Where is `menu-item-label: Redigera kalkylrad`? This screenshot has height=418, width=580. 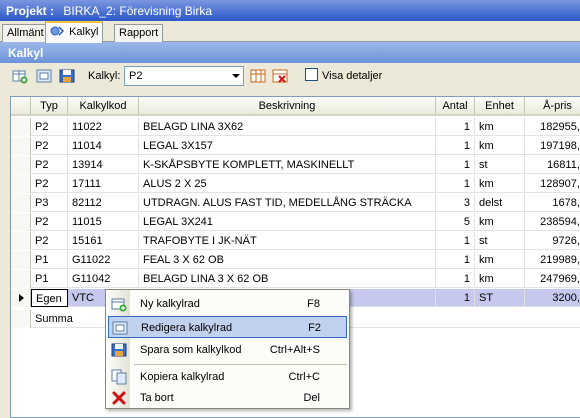
menu-item-label: Redigera kalkylrad is located at coordinates (187, 328).